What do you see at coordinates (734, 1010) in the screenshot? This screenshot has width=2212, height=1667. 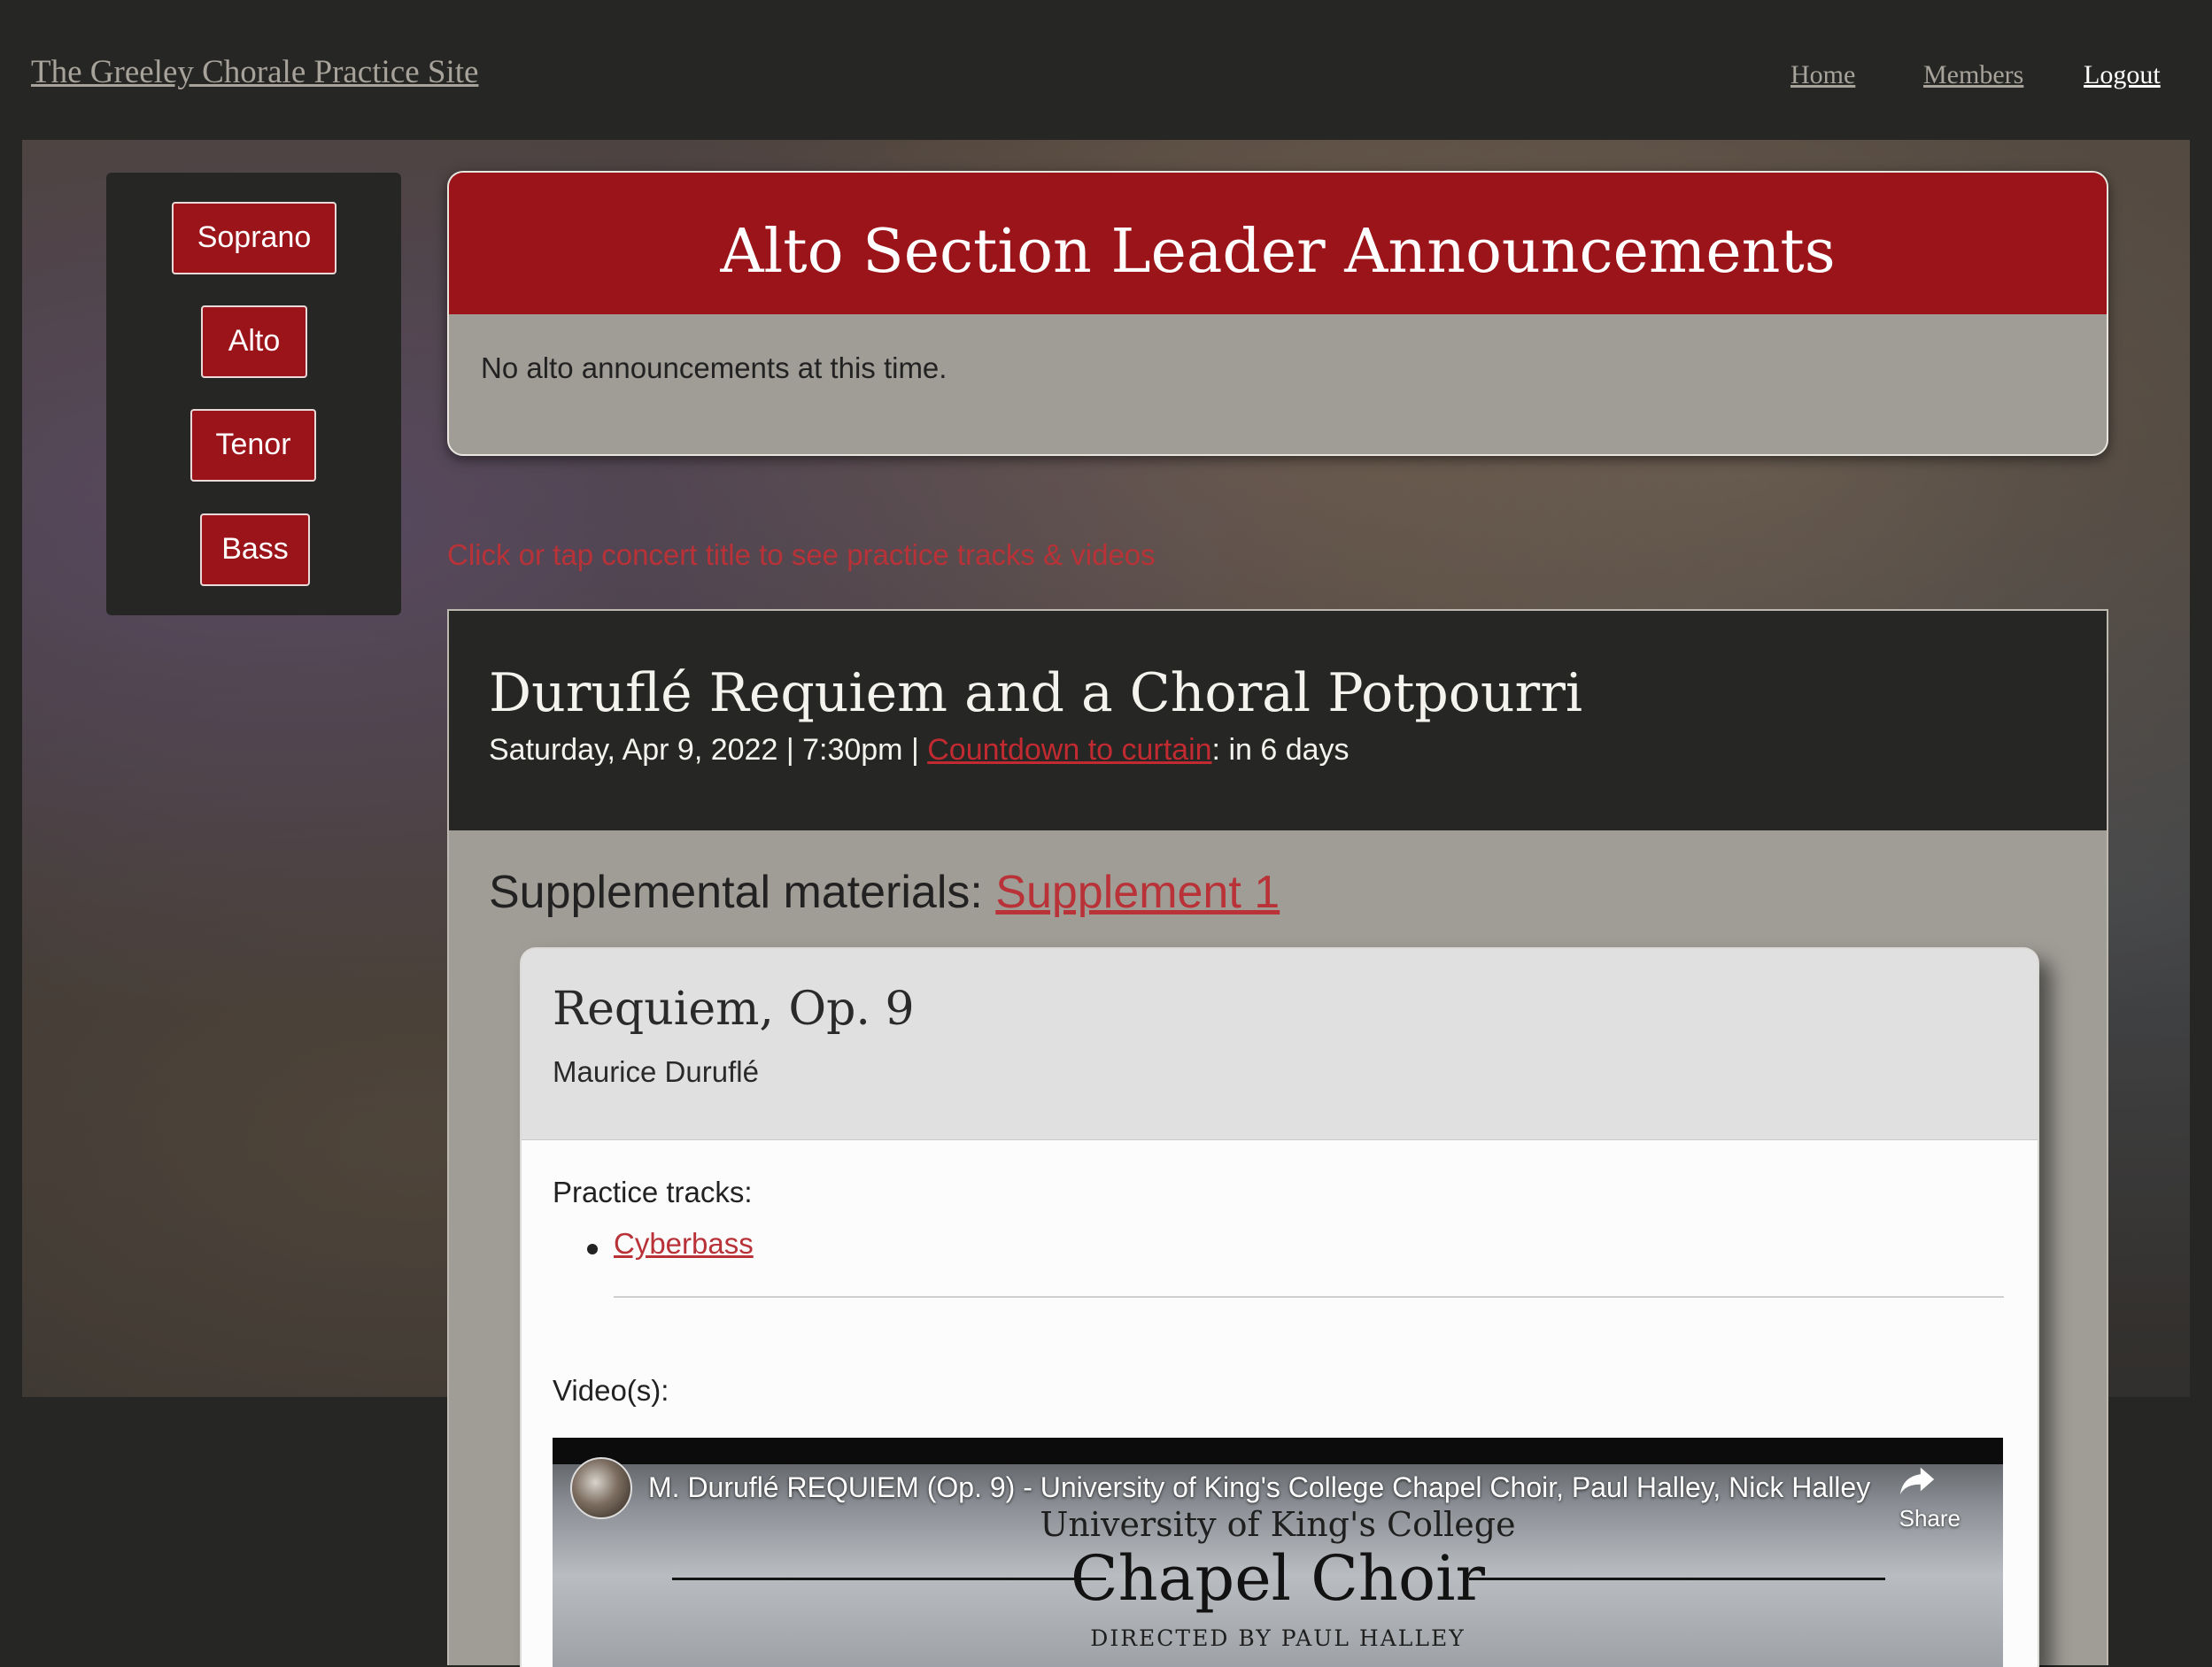 I see `piece-title: Requiem, Op. 9` at bounding box center [734, 1010].